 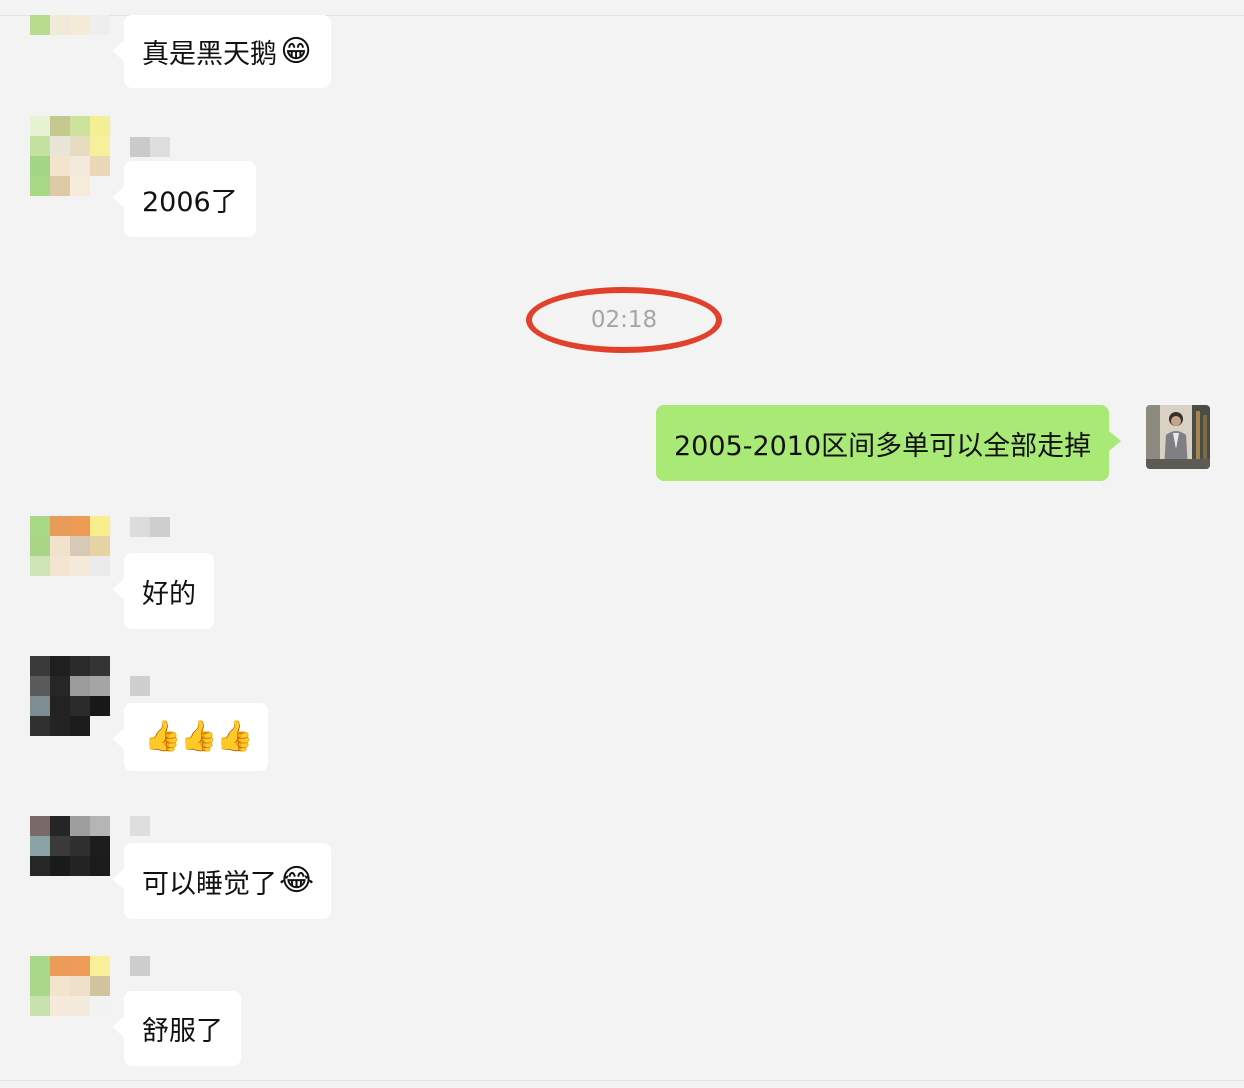 I want to click on message-bubble: 可以睡觉了 😂, so click(x=221, y=881).